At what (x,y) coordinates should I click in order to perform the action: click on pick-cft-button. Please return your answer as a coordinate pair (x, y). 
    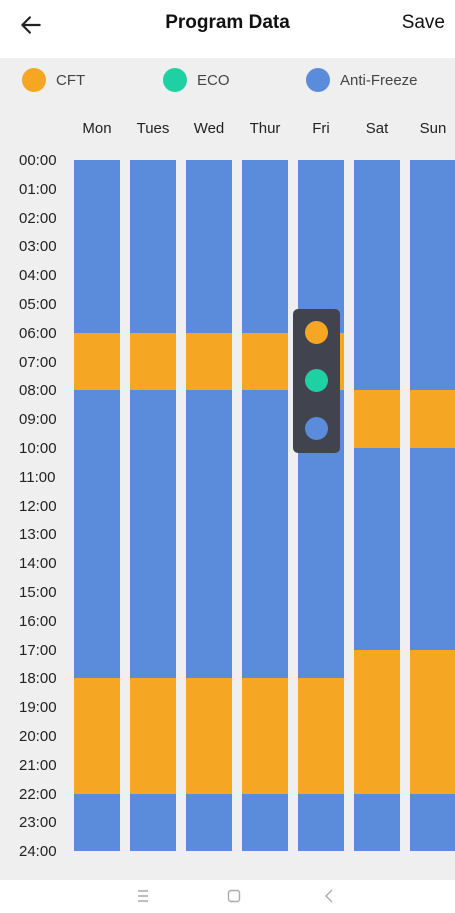
    Looking at the image, I should click on (316, 332).